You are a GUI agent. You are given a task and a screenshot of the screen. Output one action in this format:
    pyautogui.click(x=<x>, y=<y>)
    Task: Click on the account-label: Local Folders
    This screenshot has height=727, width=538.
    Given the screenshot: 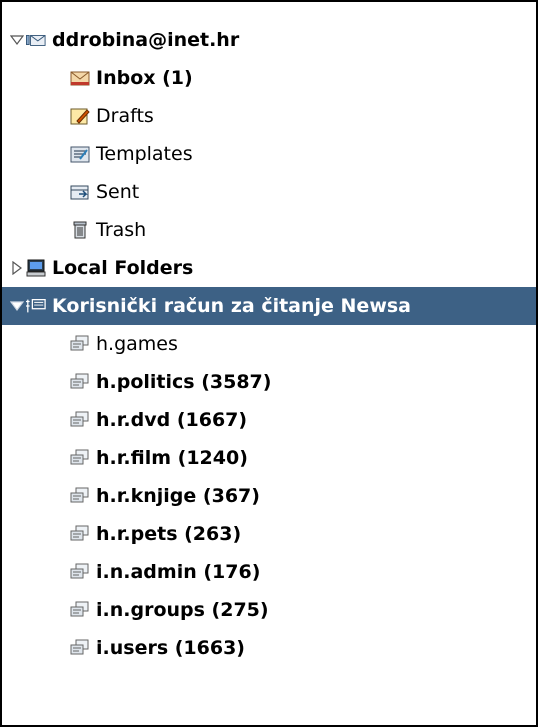 What is the action you would take?
    pyautogui.click(x=123, y=268)
    